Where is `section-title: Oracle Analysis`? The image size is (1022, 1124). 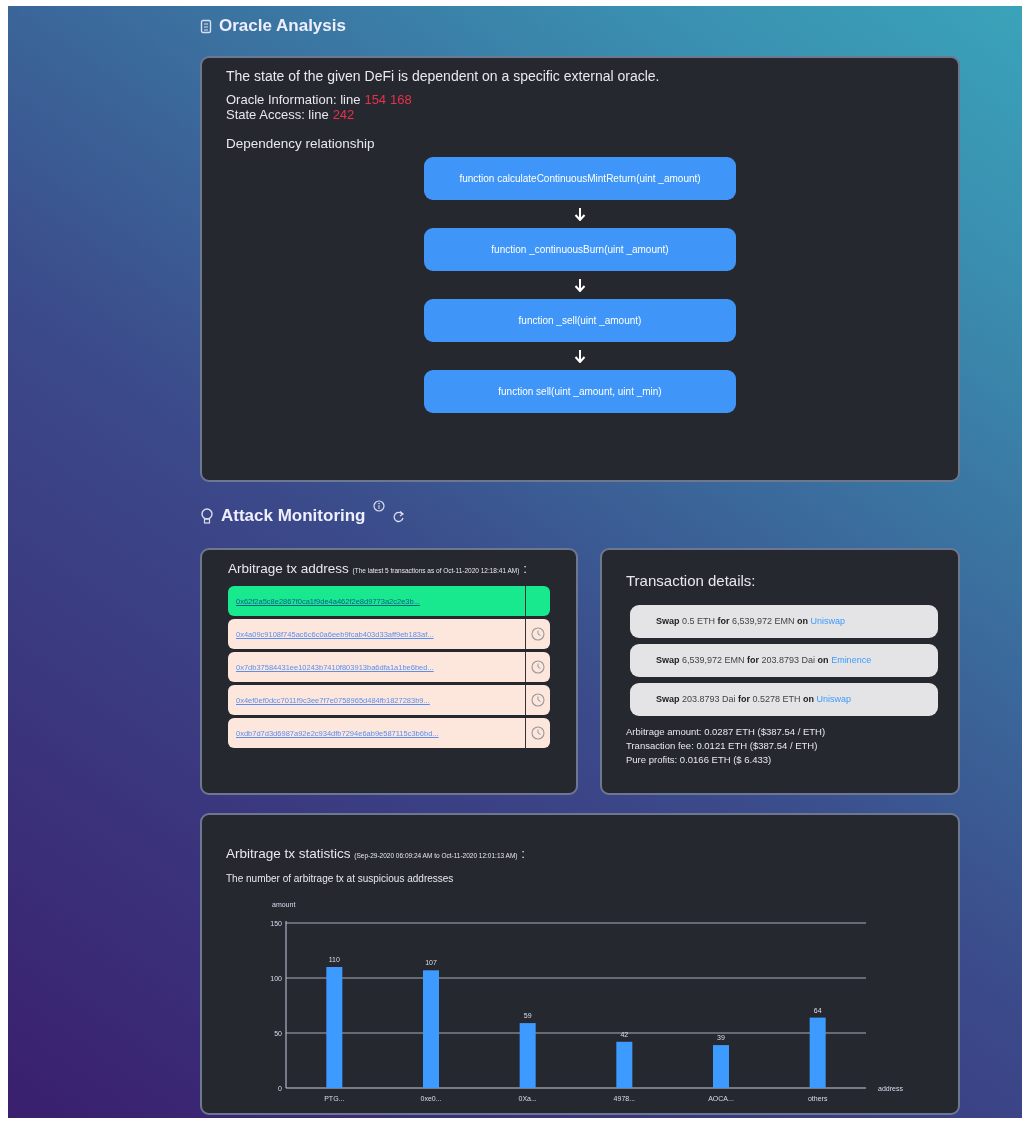
section-title: Oracle Analysis is located at coordinates (282, 26).